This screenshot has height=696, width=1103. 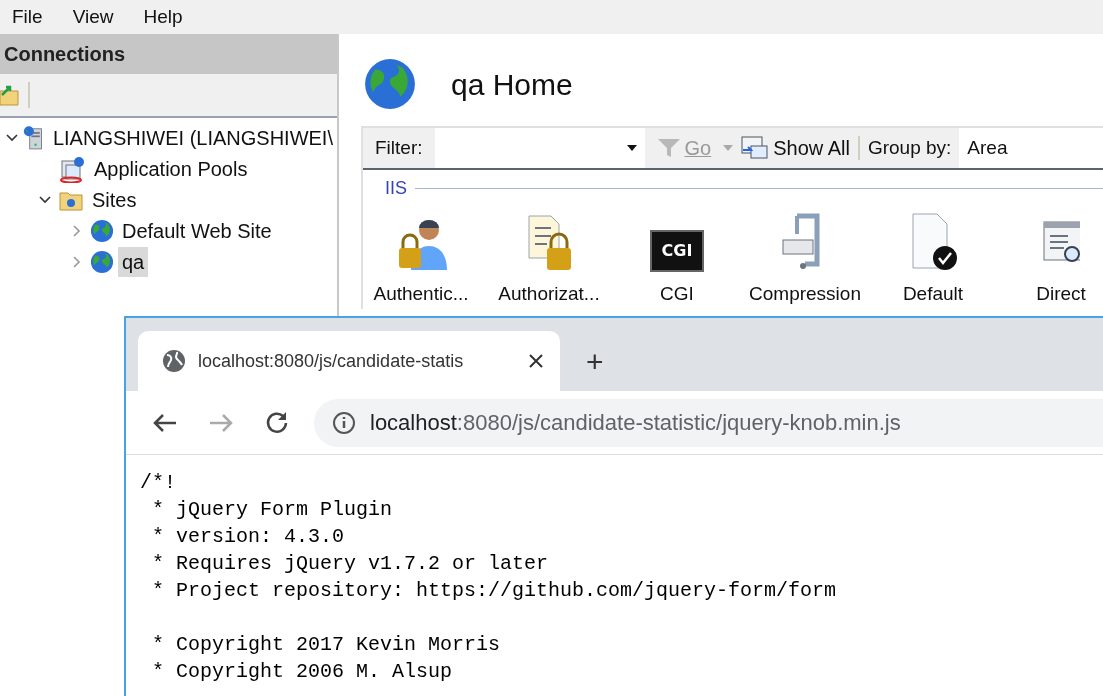 What do you see at coordinates (163, 17) in the screenshot?
I see `menu-item: Help` at bounding box center [163, 17].